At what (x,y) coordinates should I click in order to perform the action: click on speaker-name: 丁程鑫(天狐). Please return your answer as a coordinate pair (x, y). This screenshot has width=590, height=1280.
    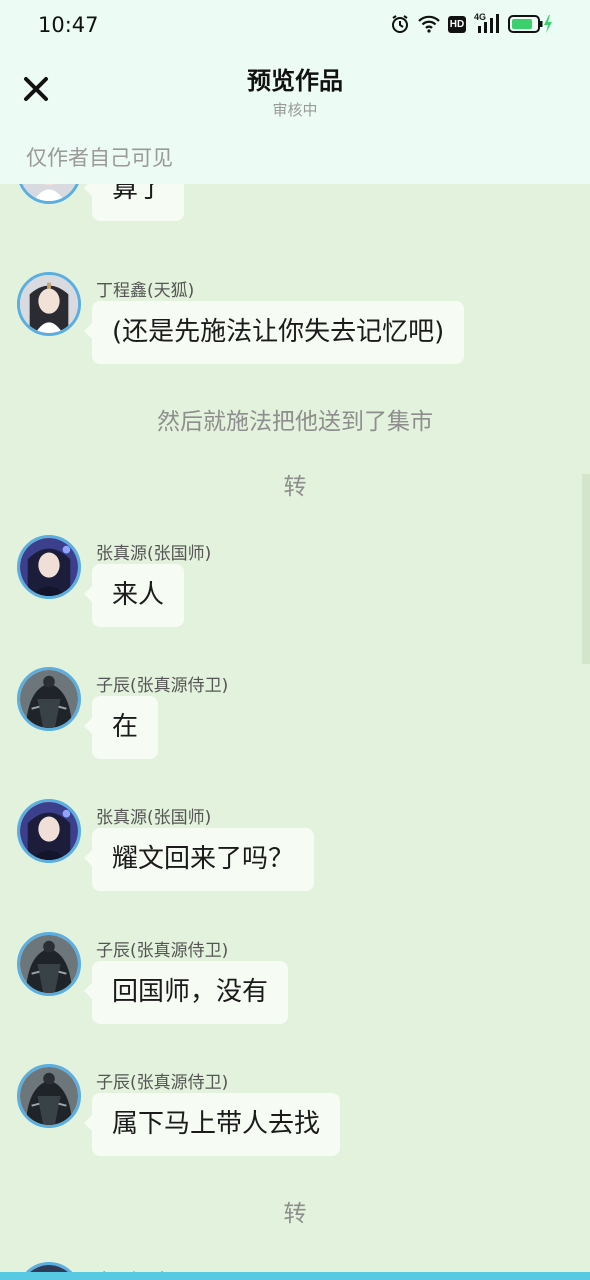
    Looking at the image, I should click on (145, 291).